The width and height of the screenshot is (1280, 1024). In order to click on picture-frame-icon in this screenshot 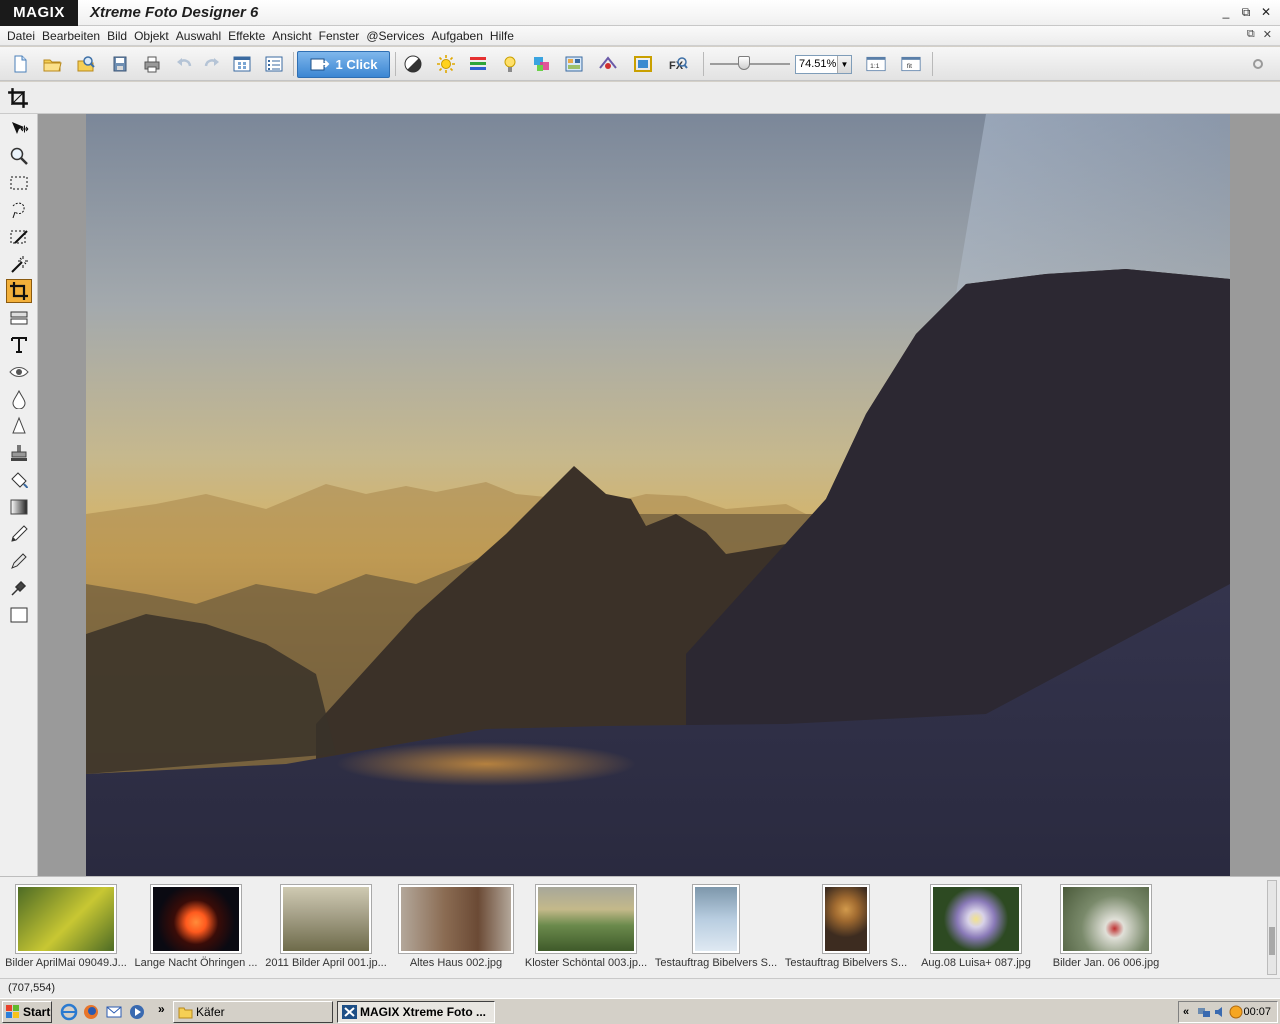, I will do `click(574, 64)`.